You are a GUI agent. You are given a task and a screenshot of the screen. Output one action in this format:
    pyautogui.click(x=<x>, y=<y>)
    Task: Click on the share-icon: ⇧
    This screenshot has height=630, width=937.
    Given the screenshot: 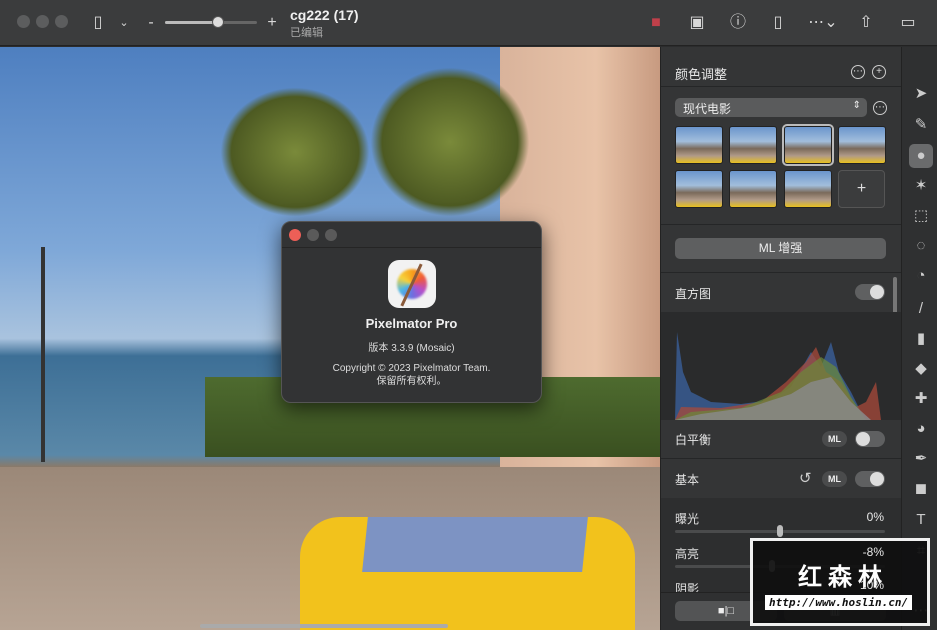 What is the action you would take?
    pyautogui.click(x=866, y=23)
    